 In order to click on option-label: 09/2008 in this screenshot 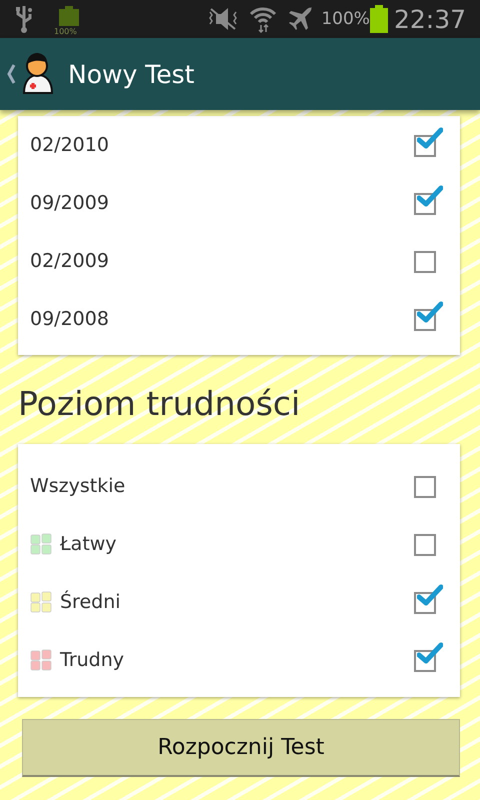, I will do `click(70, 319)`.